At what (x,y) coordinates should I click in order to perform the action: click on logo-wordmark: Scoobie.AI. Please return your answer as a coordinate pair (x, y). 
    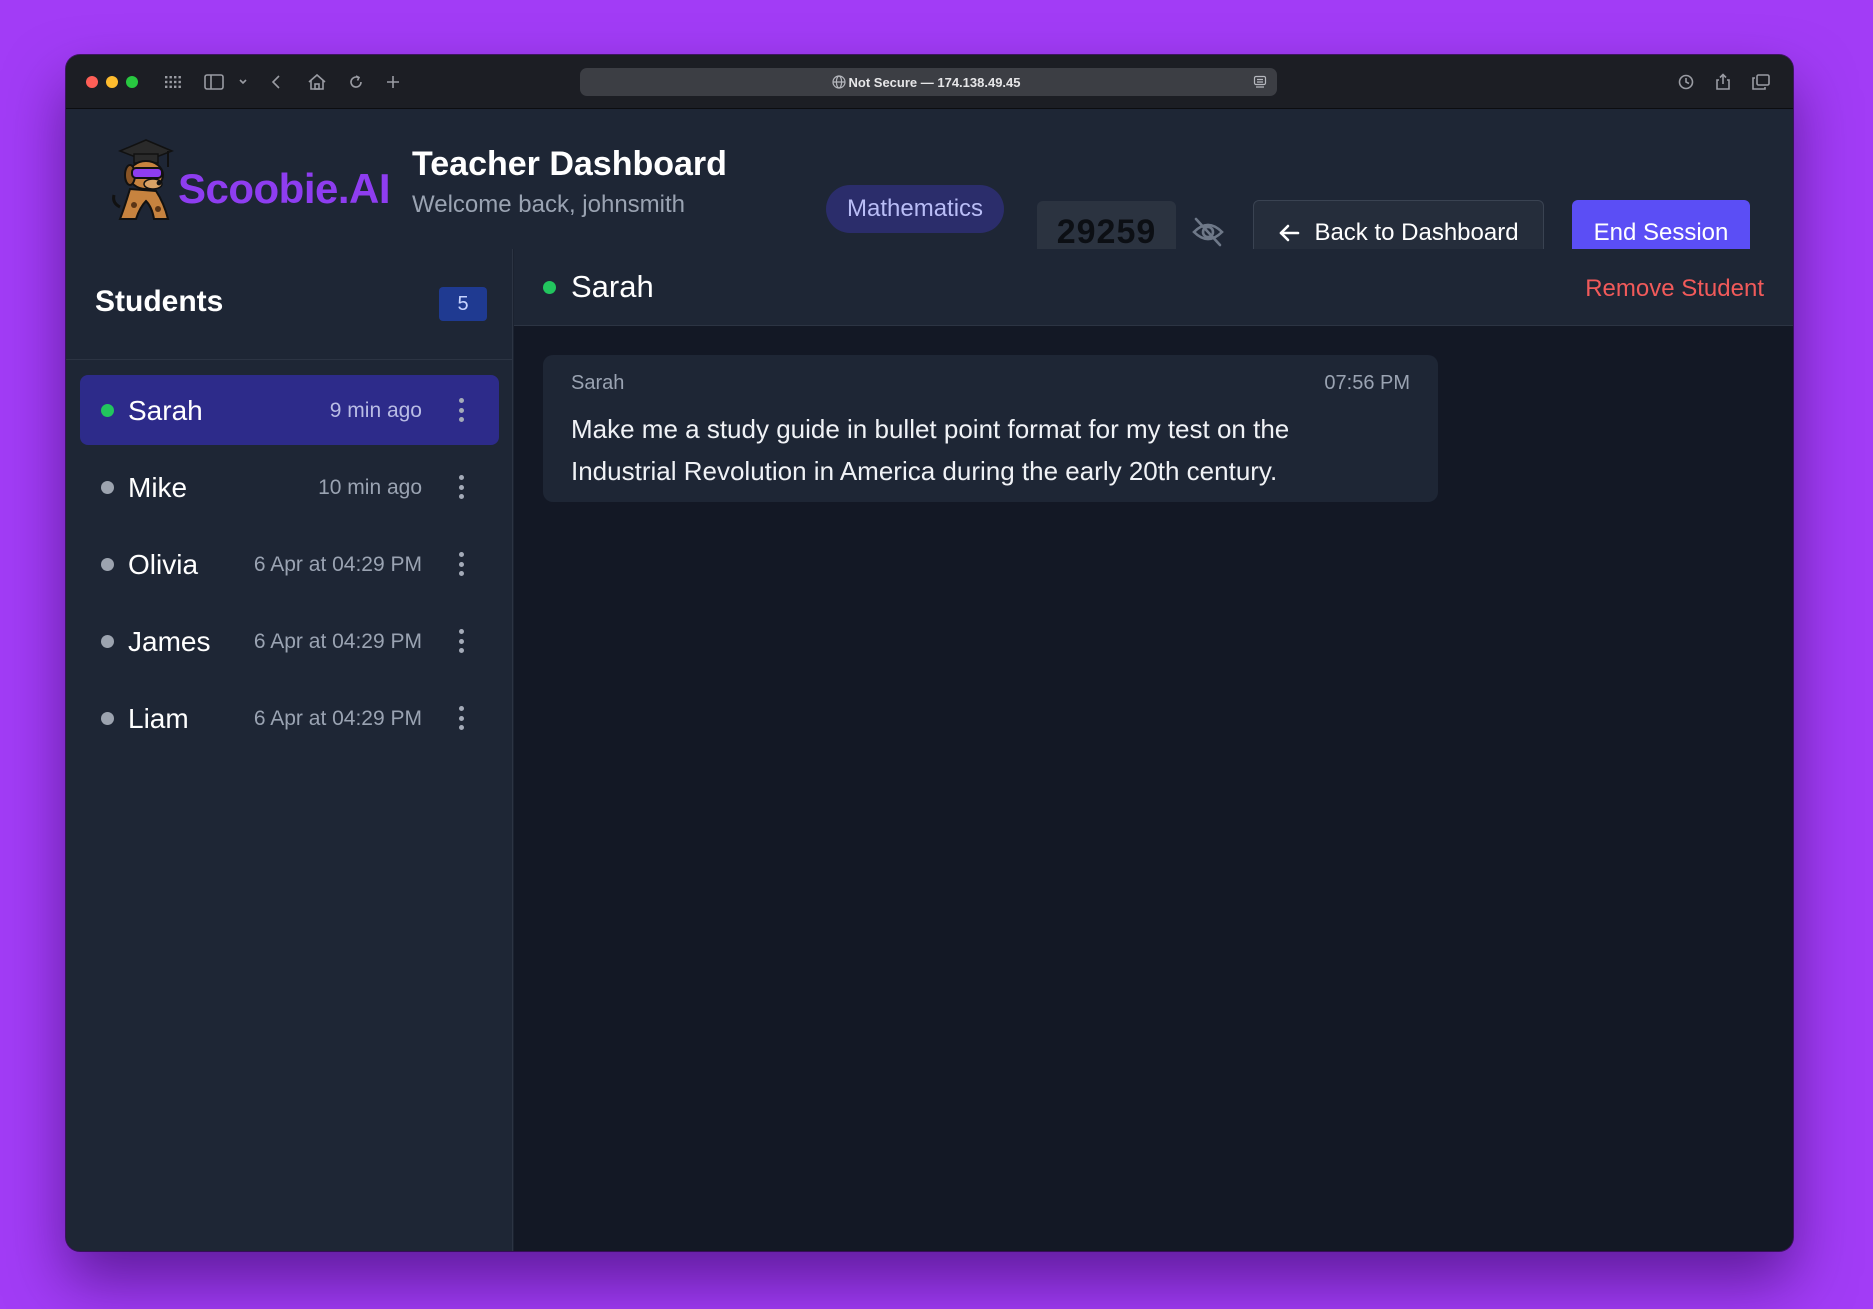
    Looking at the image, I should click on (284, 189).